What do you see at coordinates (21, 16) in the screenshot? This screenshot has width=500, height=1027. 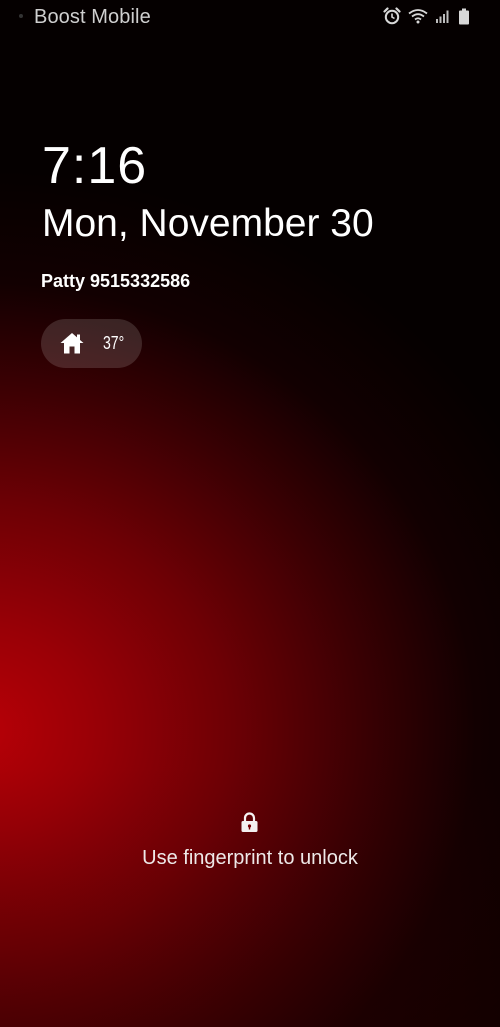 I see `notification-dot` at bounding box center [21, 16].